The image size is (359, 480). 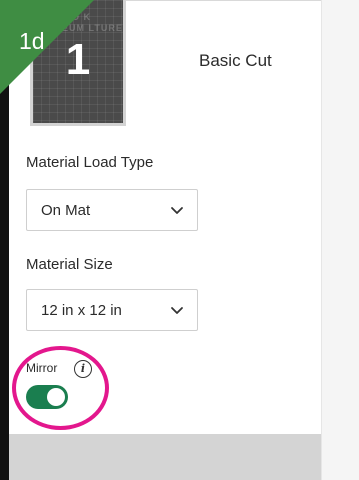 I want to click on cut-type-title: Basic Cut, so click(x=235, y=60).